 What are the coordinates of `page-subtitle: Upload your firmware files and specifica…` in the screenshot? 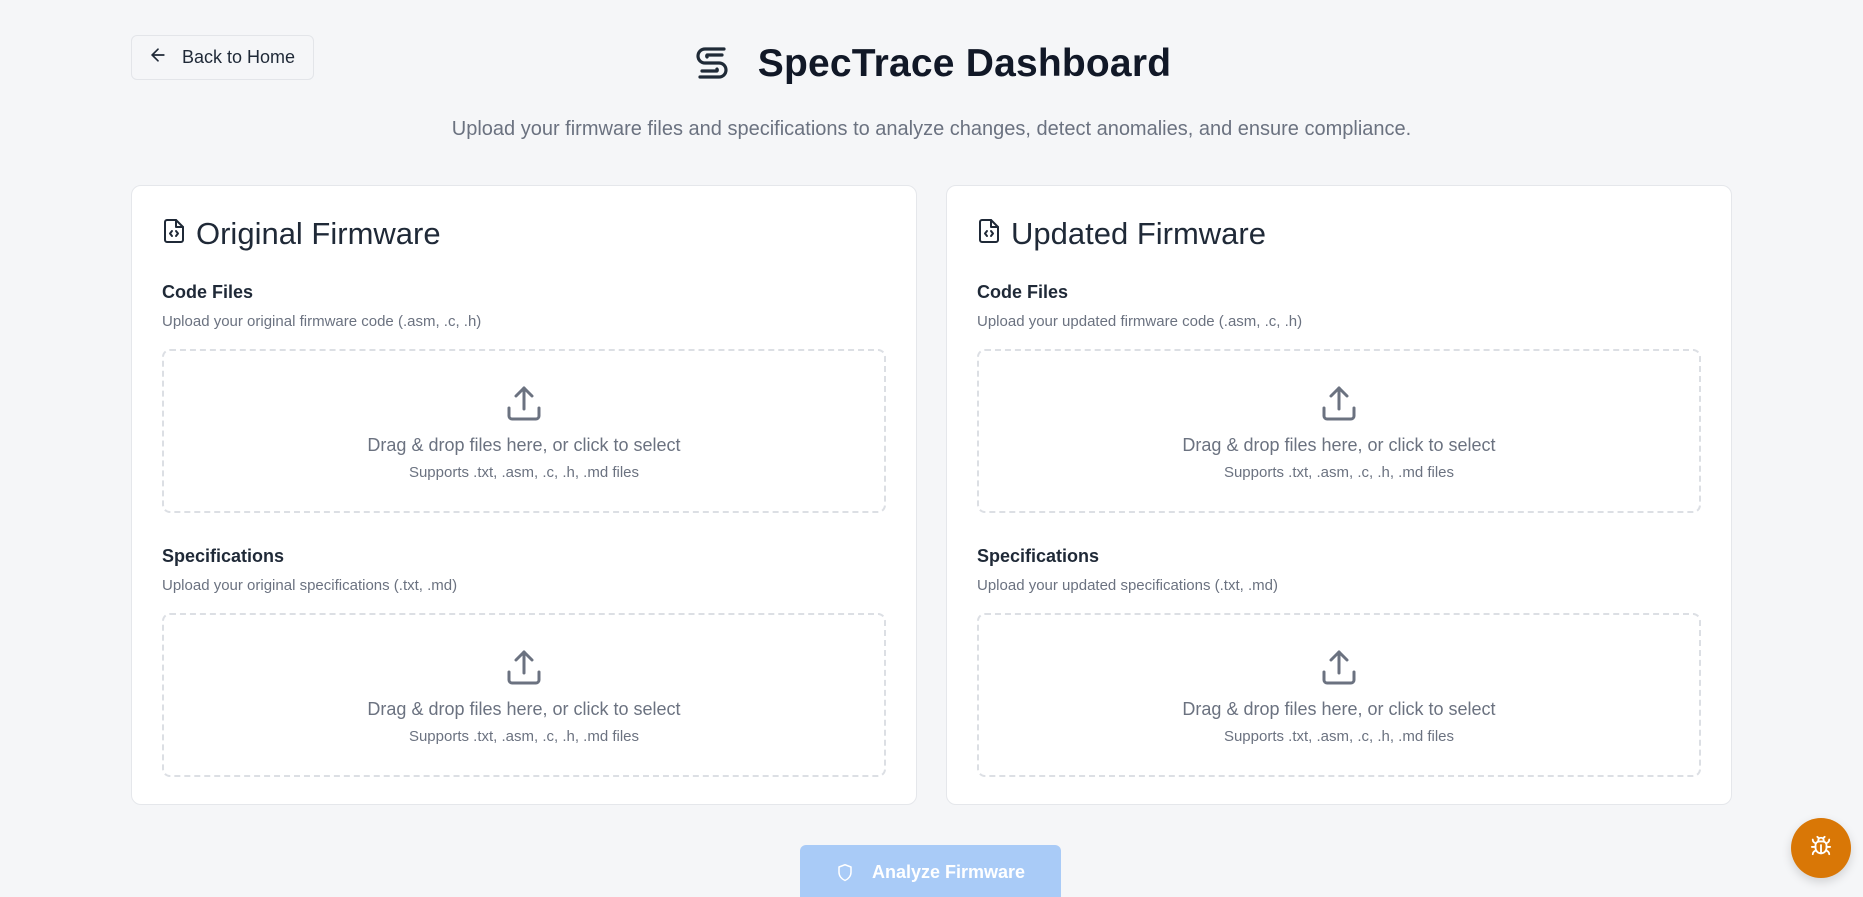 It's located at (931, 129).